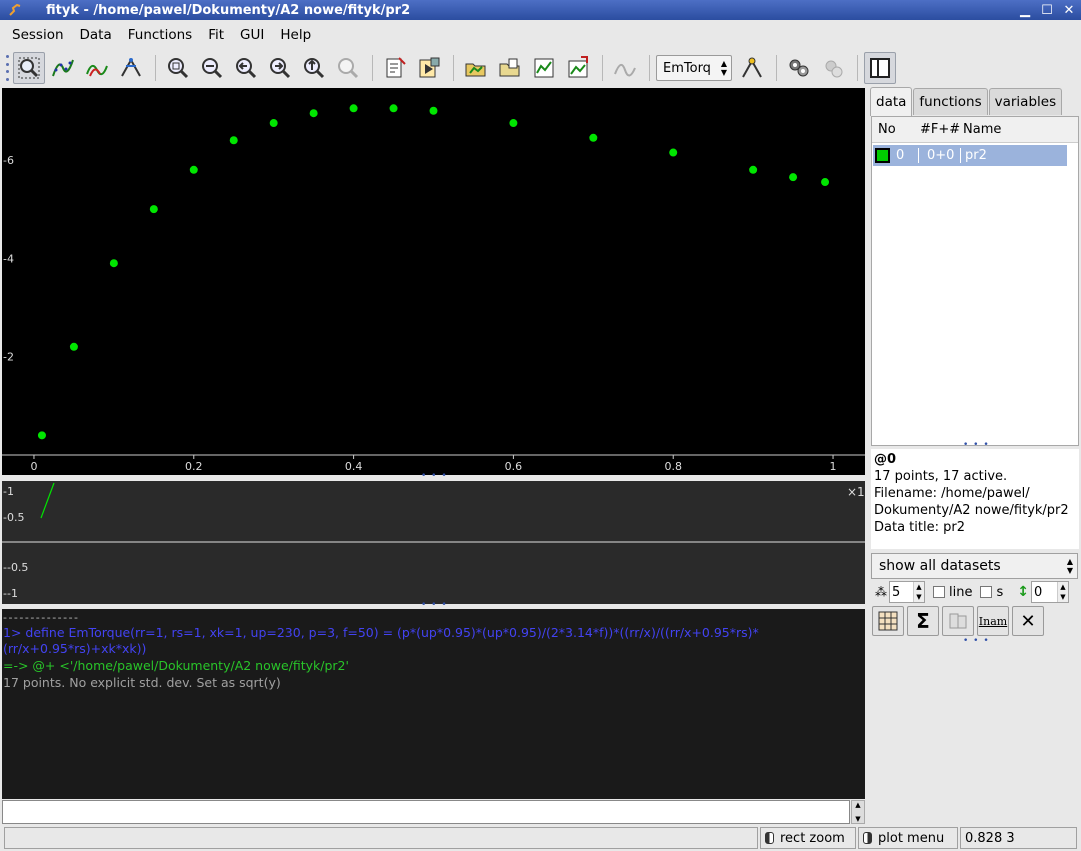 Image resolution: width=1081 pixels, height=851 pixels. Describe the element at coordinates (510, 68) in the screenshot. I see `open-session-icon` at that location.